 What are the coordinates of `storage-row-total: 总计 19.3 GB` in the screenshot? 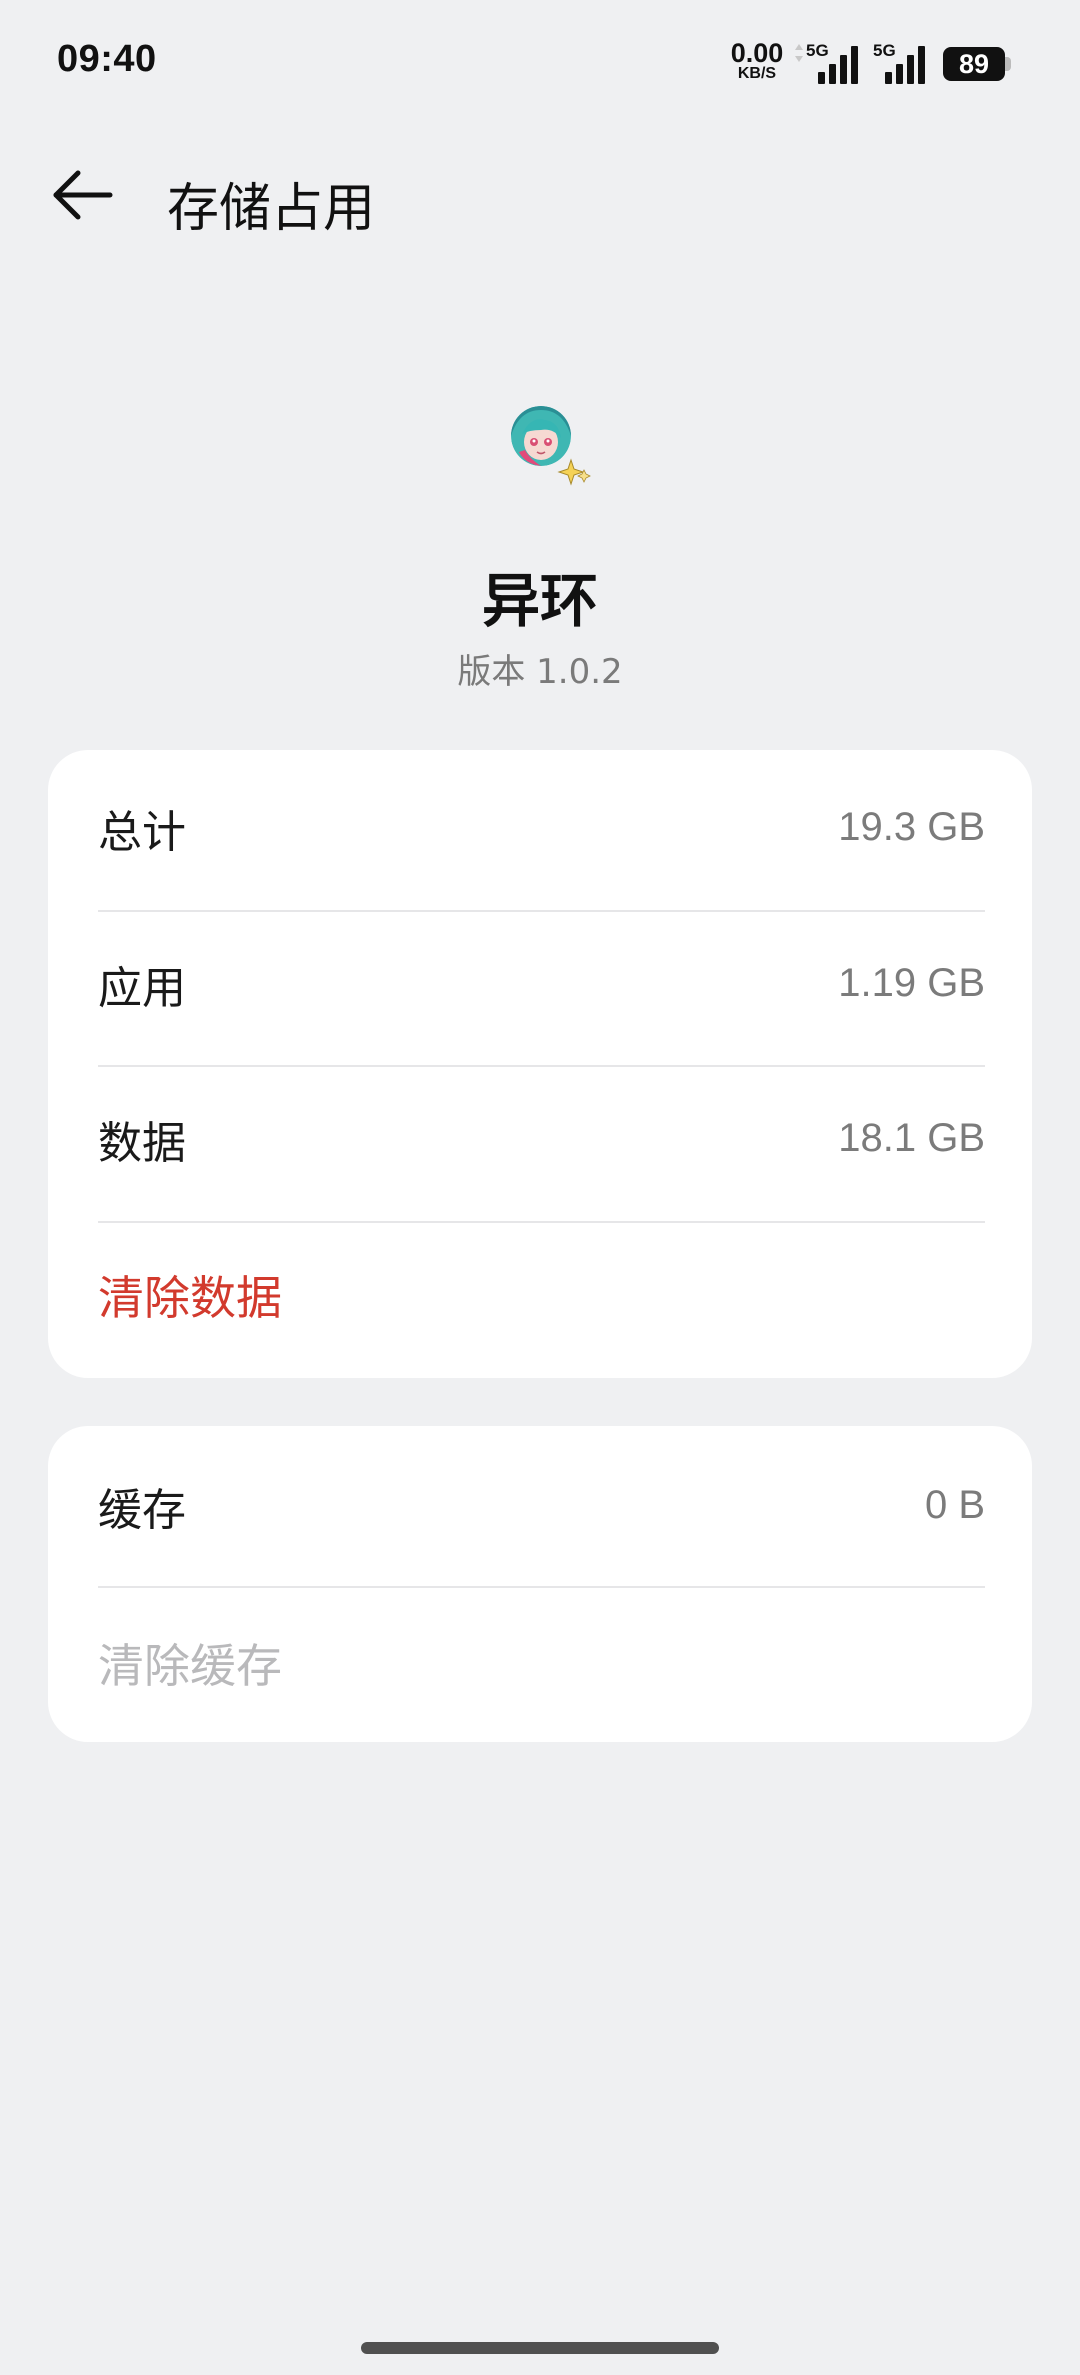 It's located at (541, 827).